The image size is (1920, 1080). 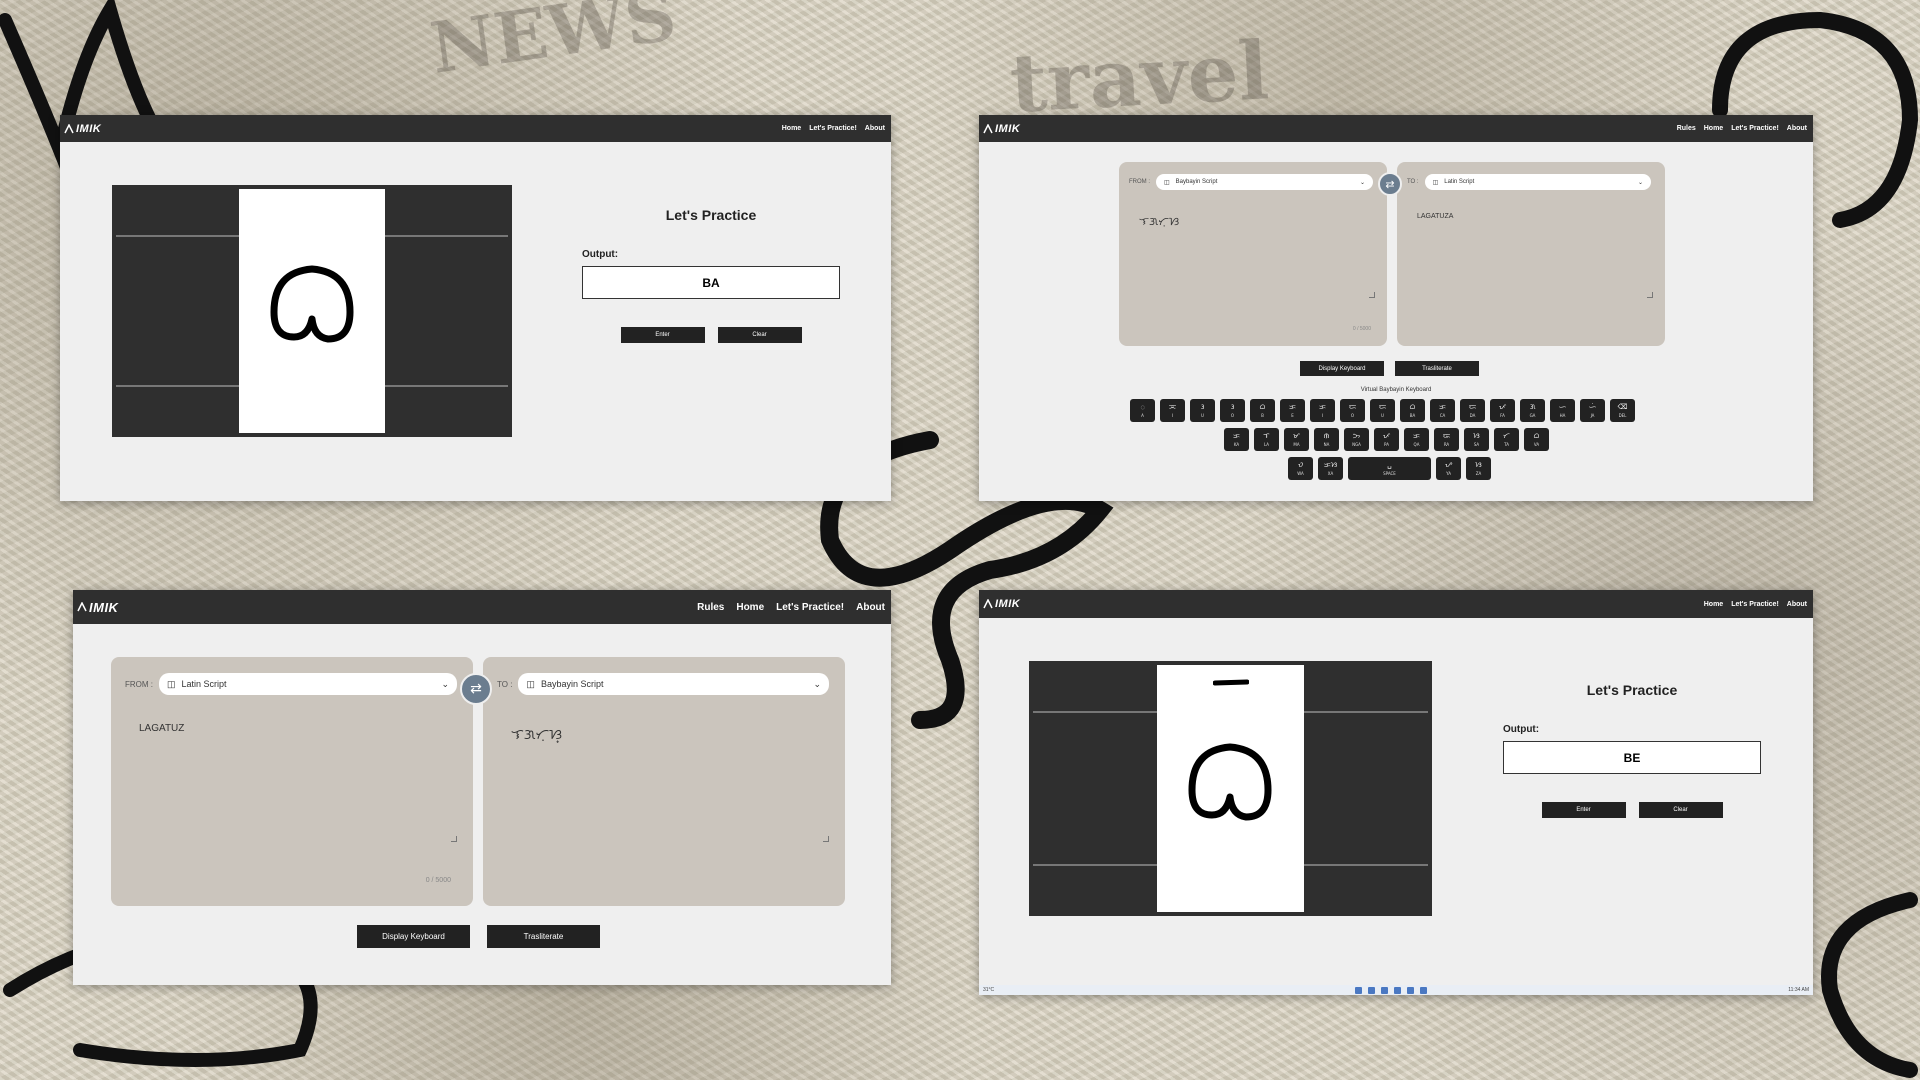 I want to click on keyboard-key-u: ᜂU, so click(x=1202, y=410).